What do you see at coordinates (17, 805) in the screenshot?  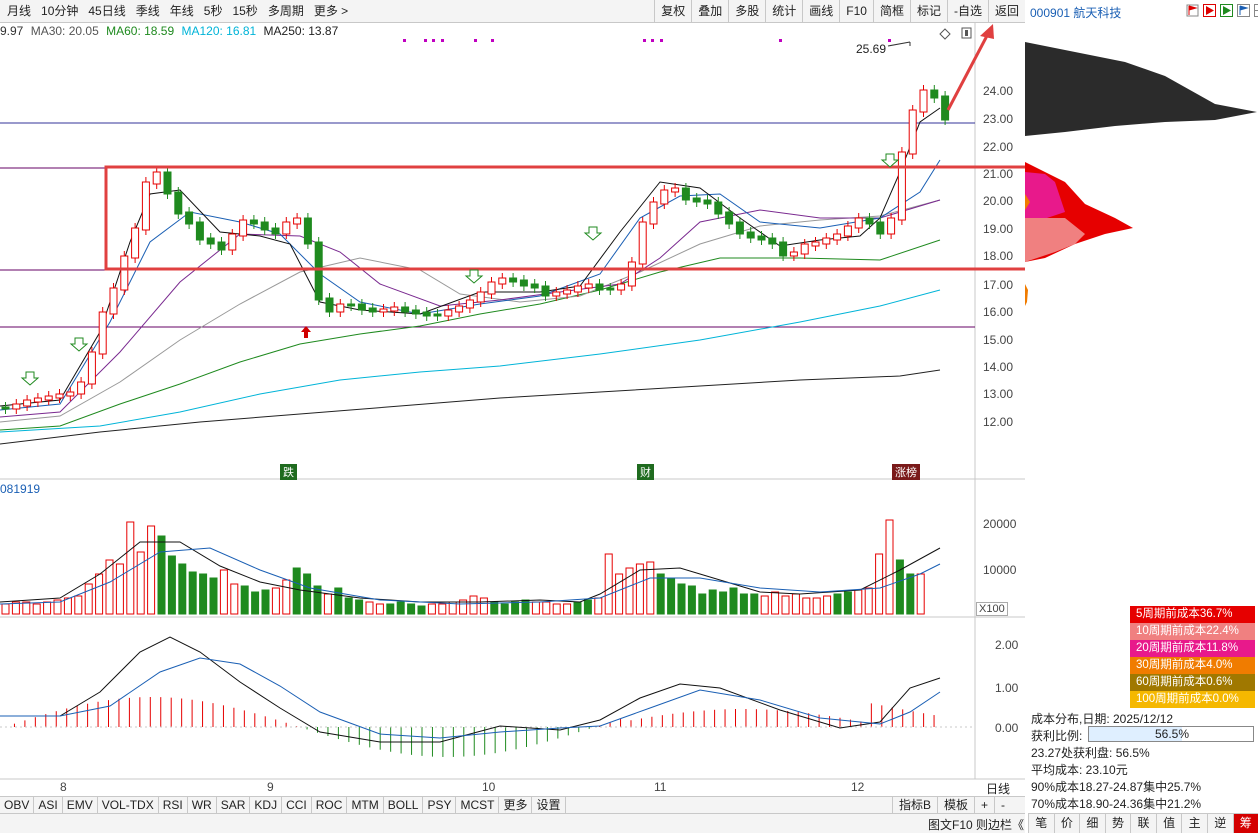 I see `indicator-tab-0: OBV` at bounding box center [17, 805].